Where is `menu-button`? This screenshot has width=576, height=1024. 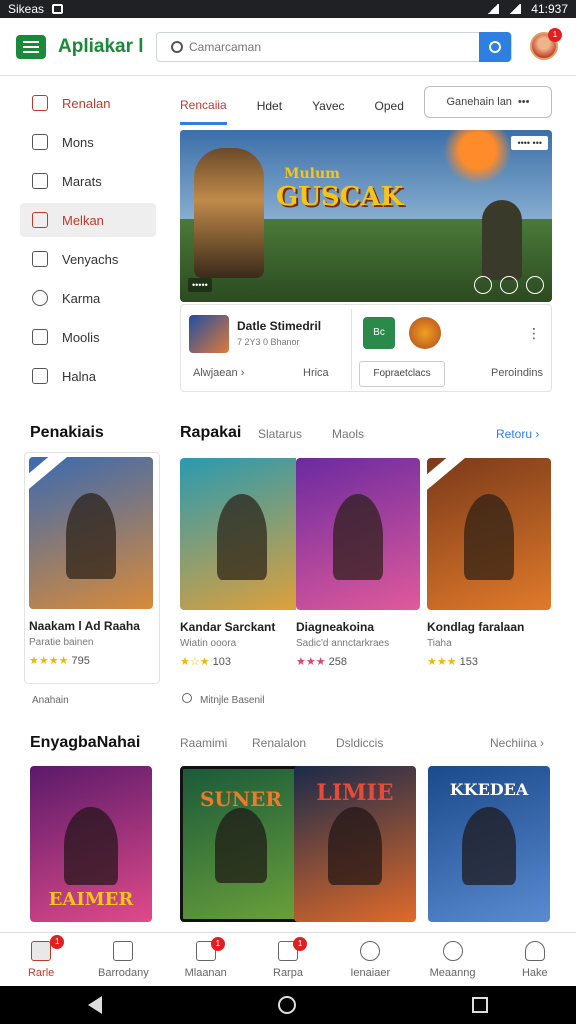 menu-button is located at coordinates (31, 46).